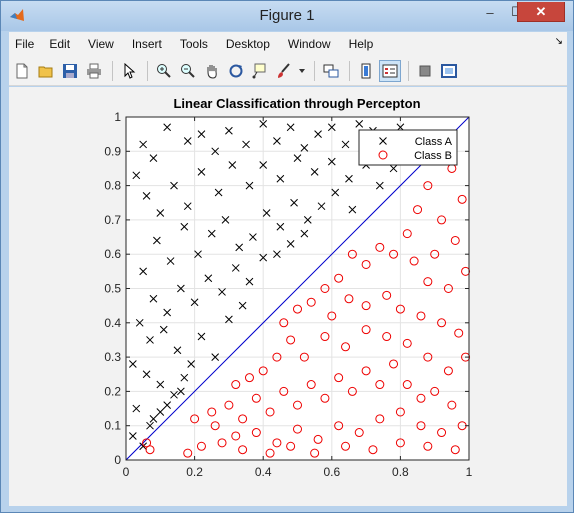 Image resolution: width=574 pixels, height=513 pixels. I want to click on print-icon, so click(94, 70).